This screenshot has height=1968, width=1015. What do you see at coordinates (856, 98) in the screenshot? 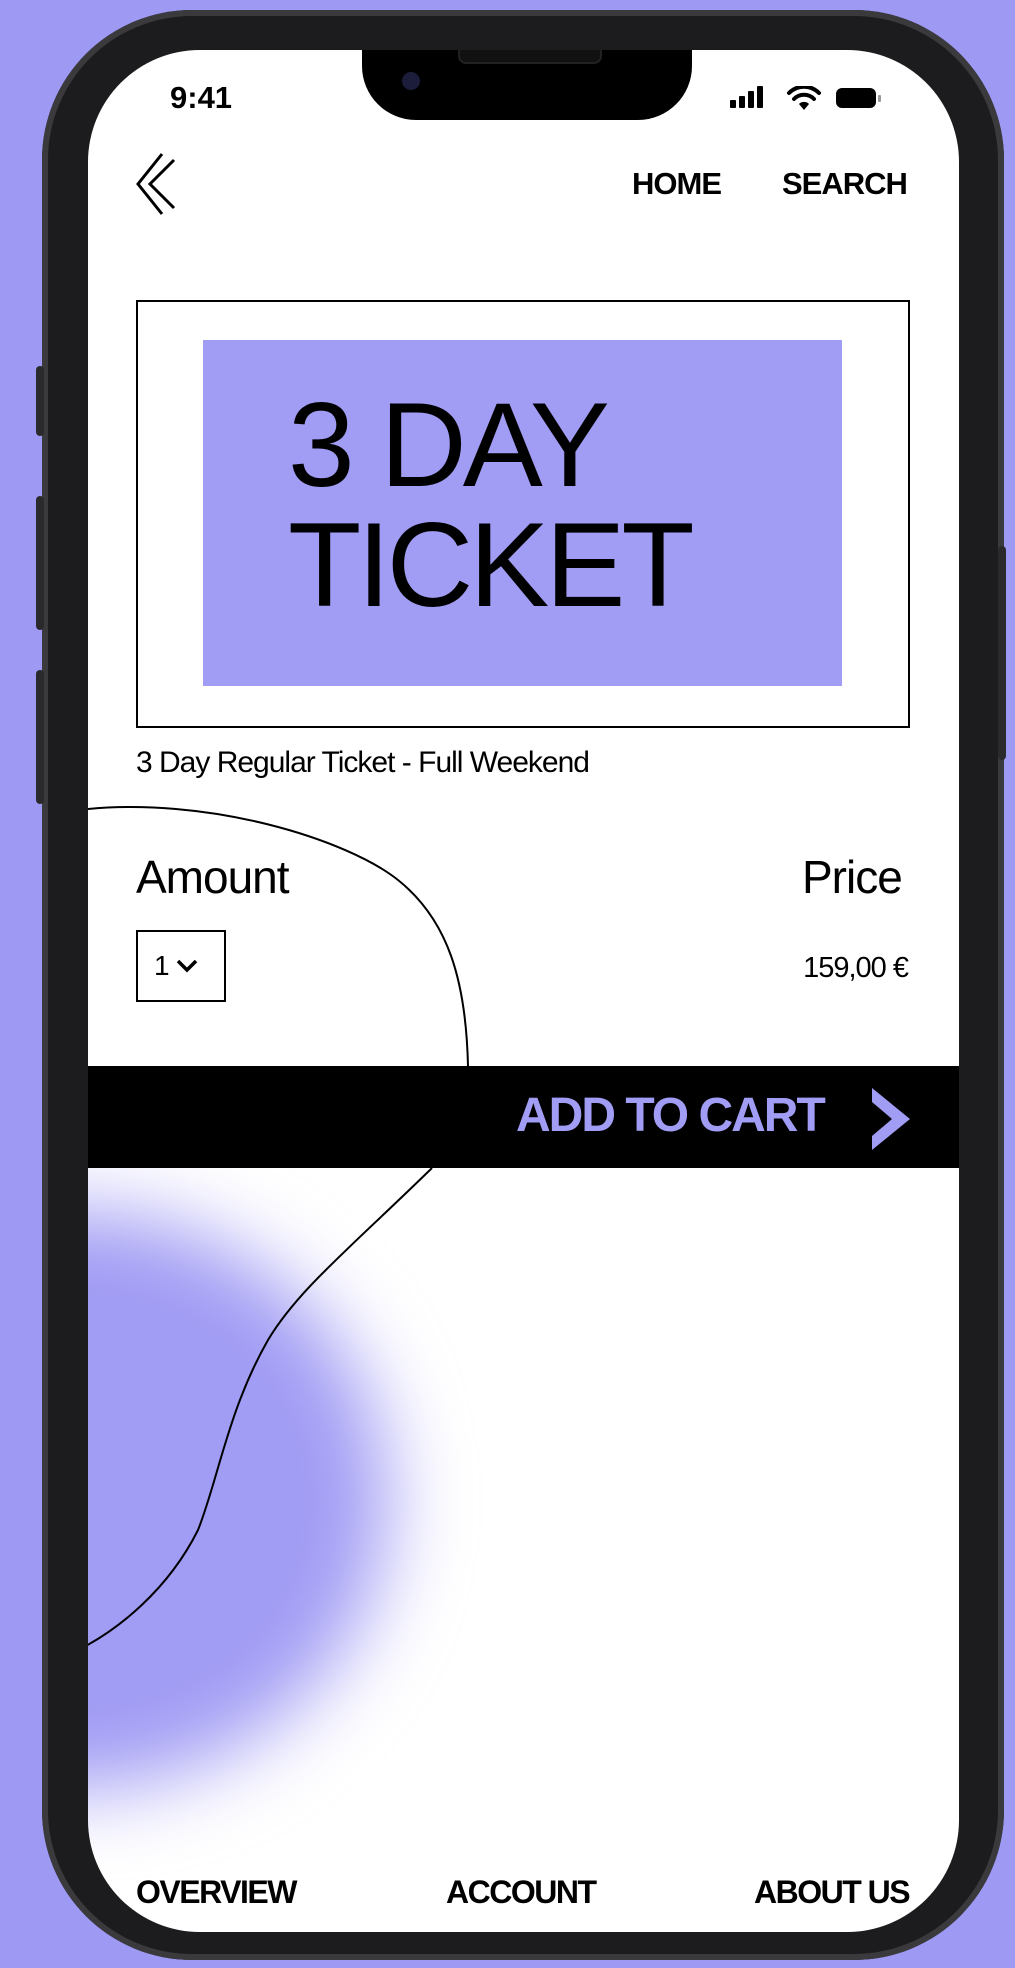
I see `battery-icon` at bounding box center [856, 98].